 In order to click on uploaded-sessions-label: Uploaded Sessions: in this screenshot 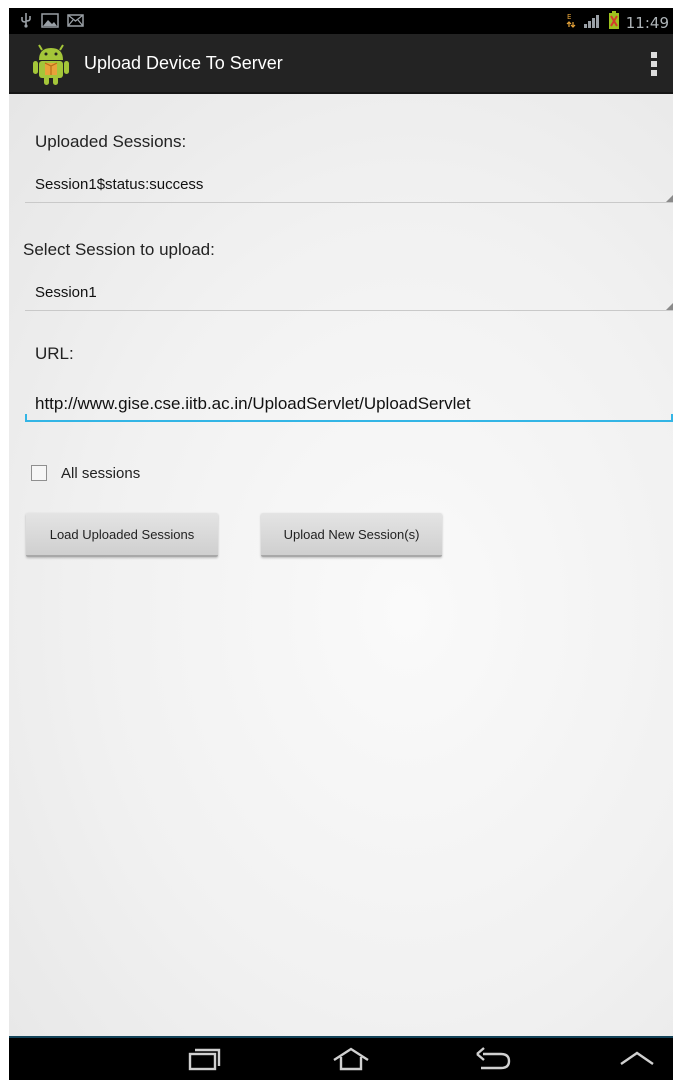, I will do `click(111, 141)`.